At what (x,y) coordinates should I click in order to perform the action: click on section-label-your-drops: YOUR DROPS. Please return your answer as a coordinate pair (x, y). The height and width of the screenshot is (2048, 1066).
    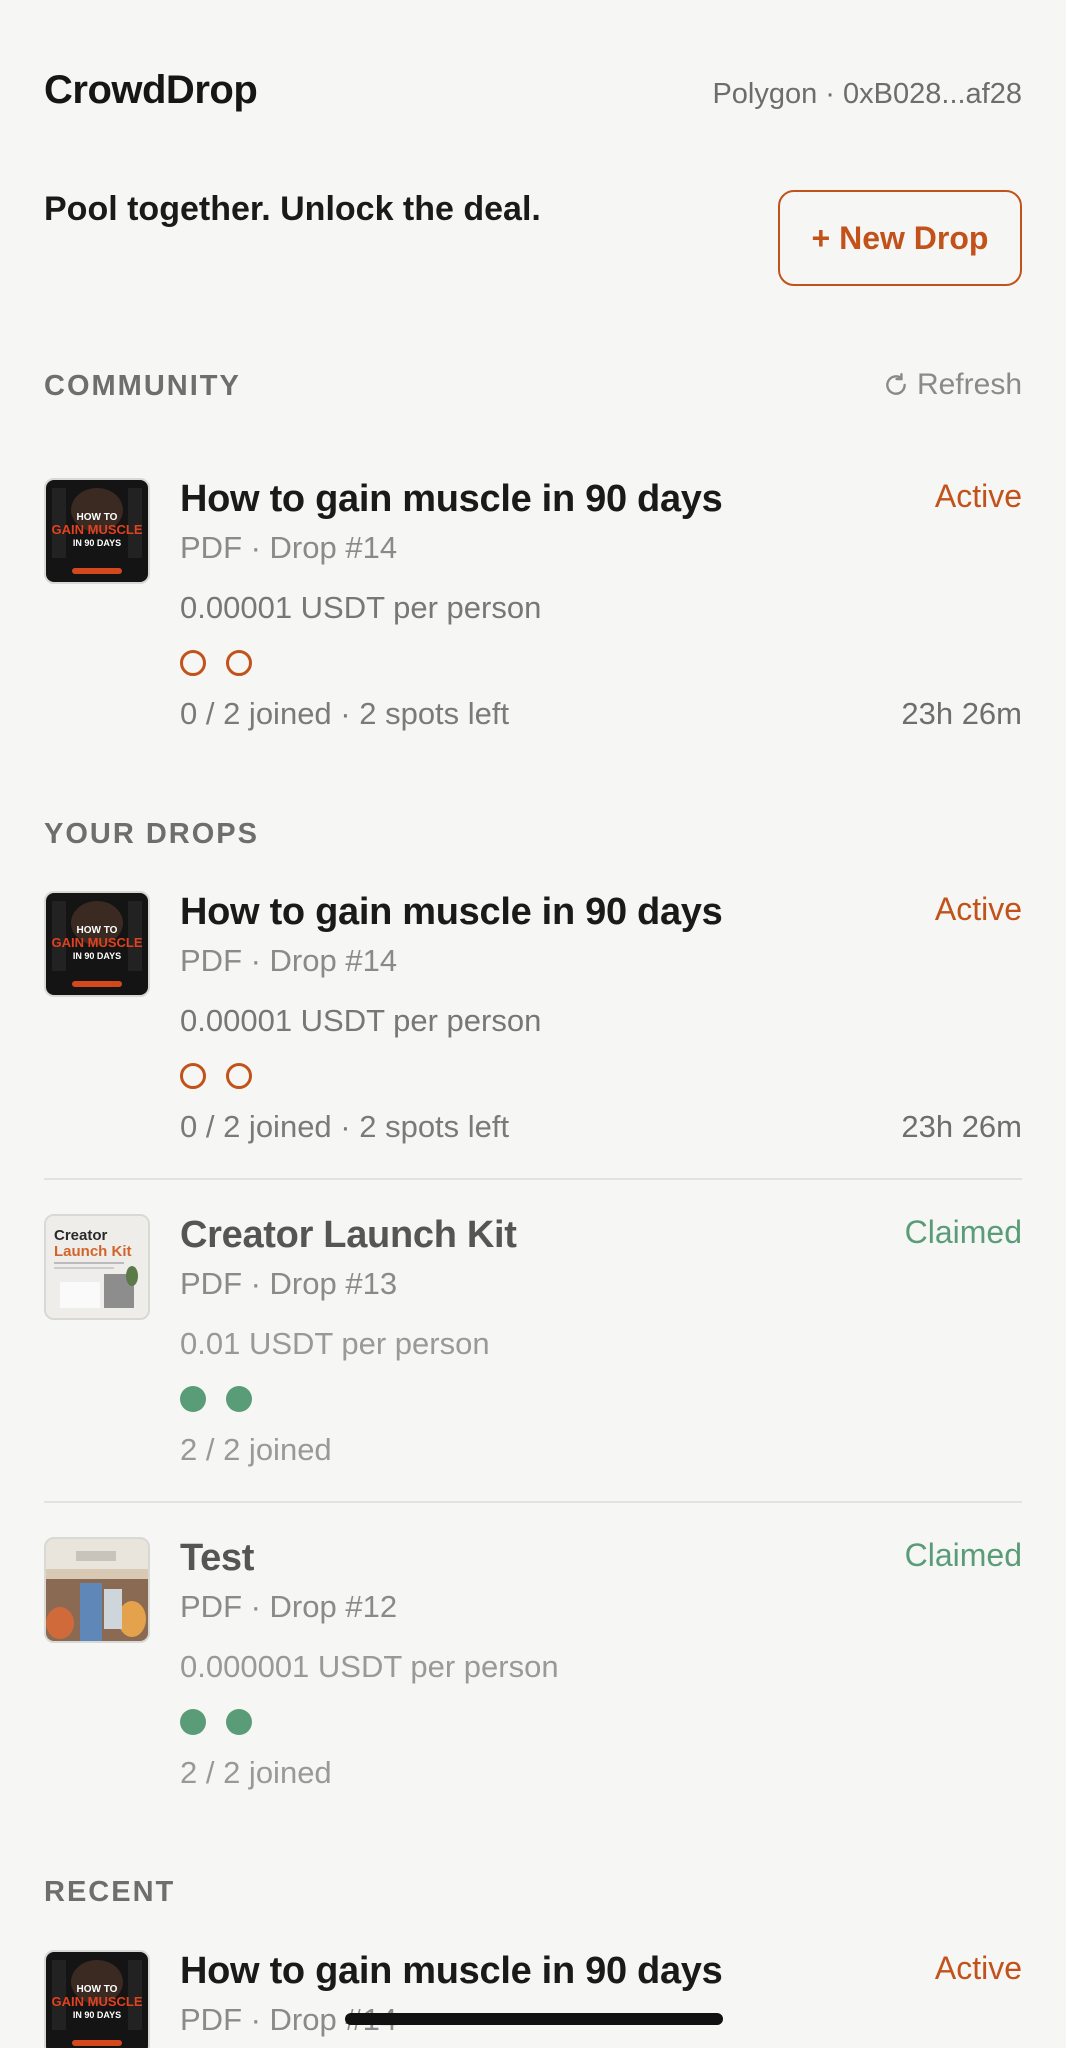
    Looking at the image, I should click on (151, 834).